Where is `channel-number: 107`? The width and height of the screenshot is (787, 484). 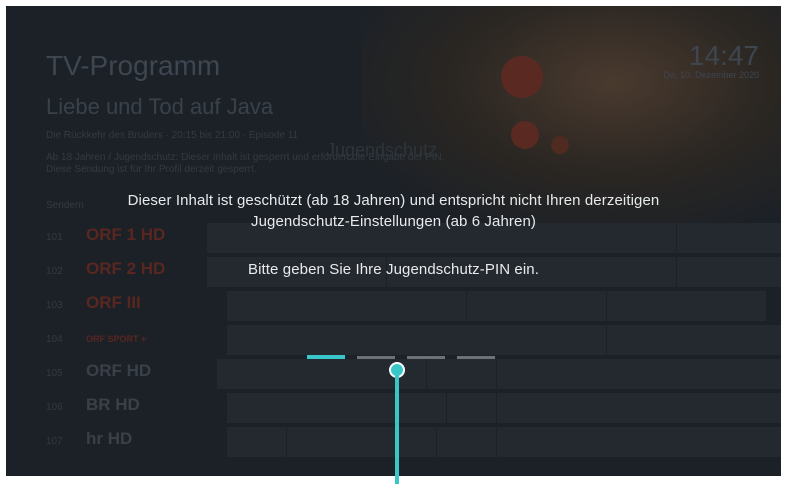 channel-number: 107 is located at coordinates (54, 441).